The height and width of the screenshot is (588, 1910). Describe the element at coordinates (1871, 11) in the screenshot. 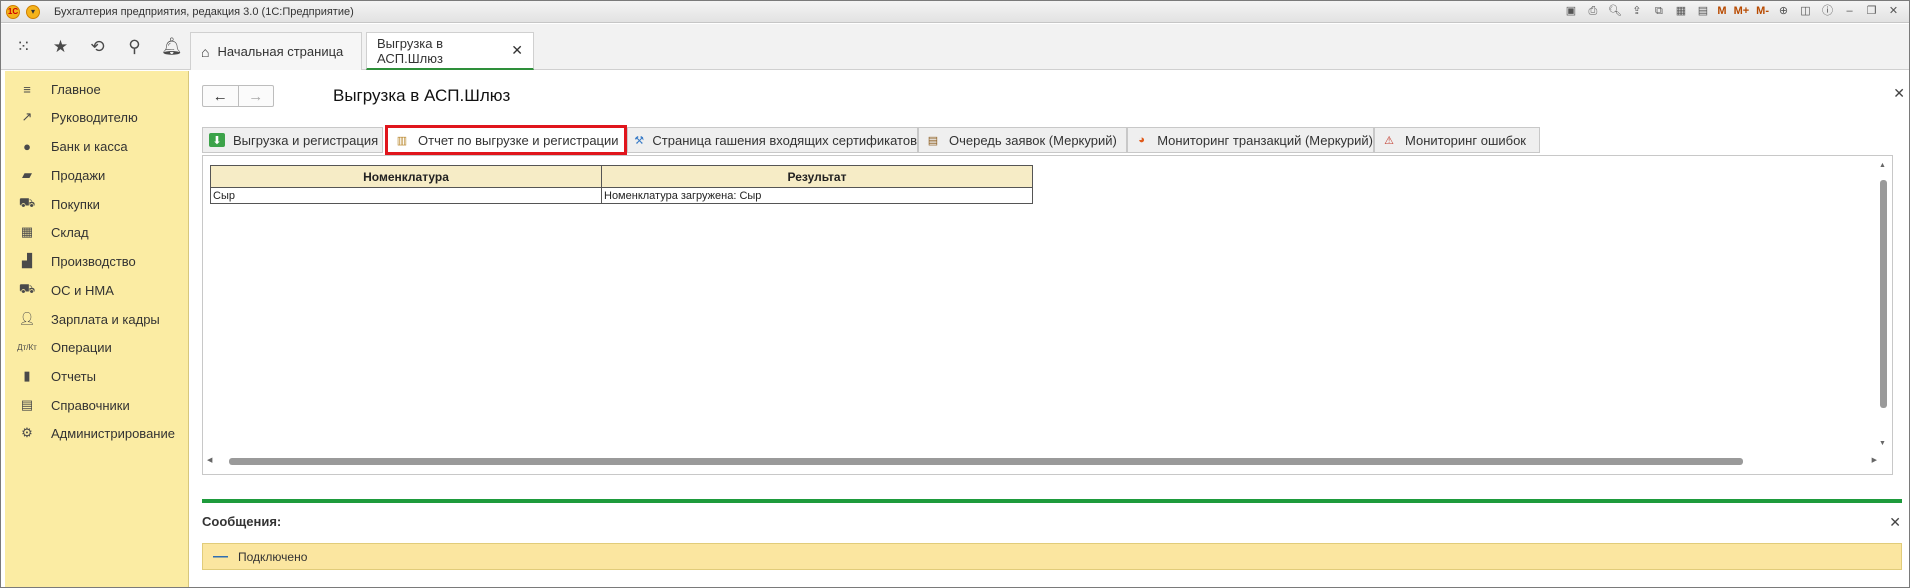

I see `restore-icon: ❐` at that location.